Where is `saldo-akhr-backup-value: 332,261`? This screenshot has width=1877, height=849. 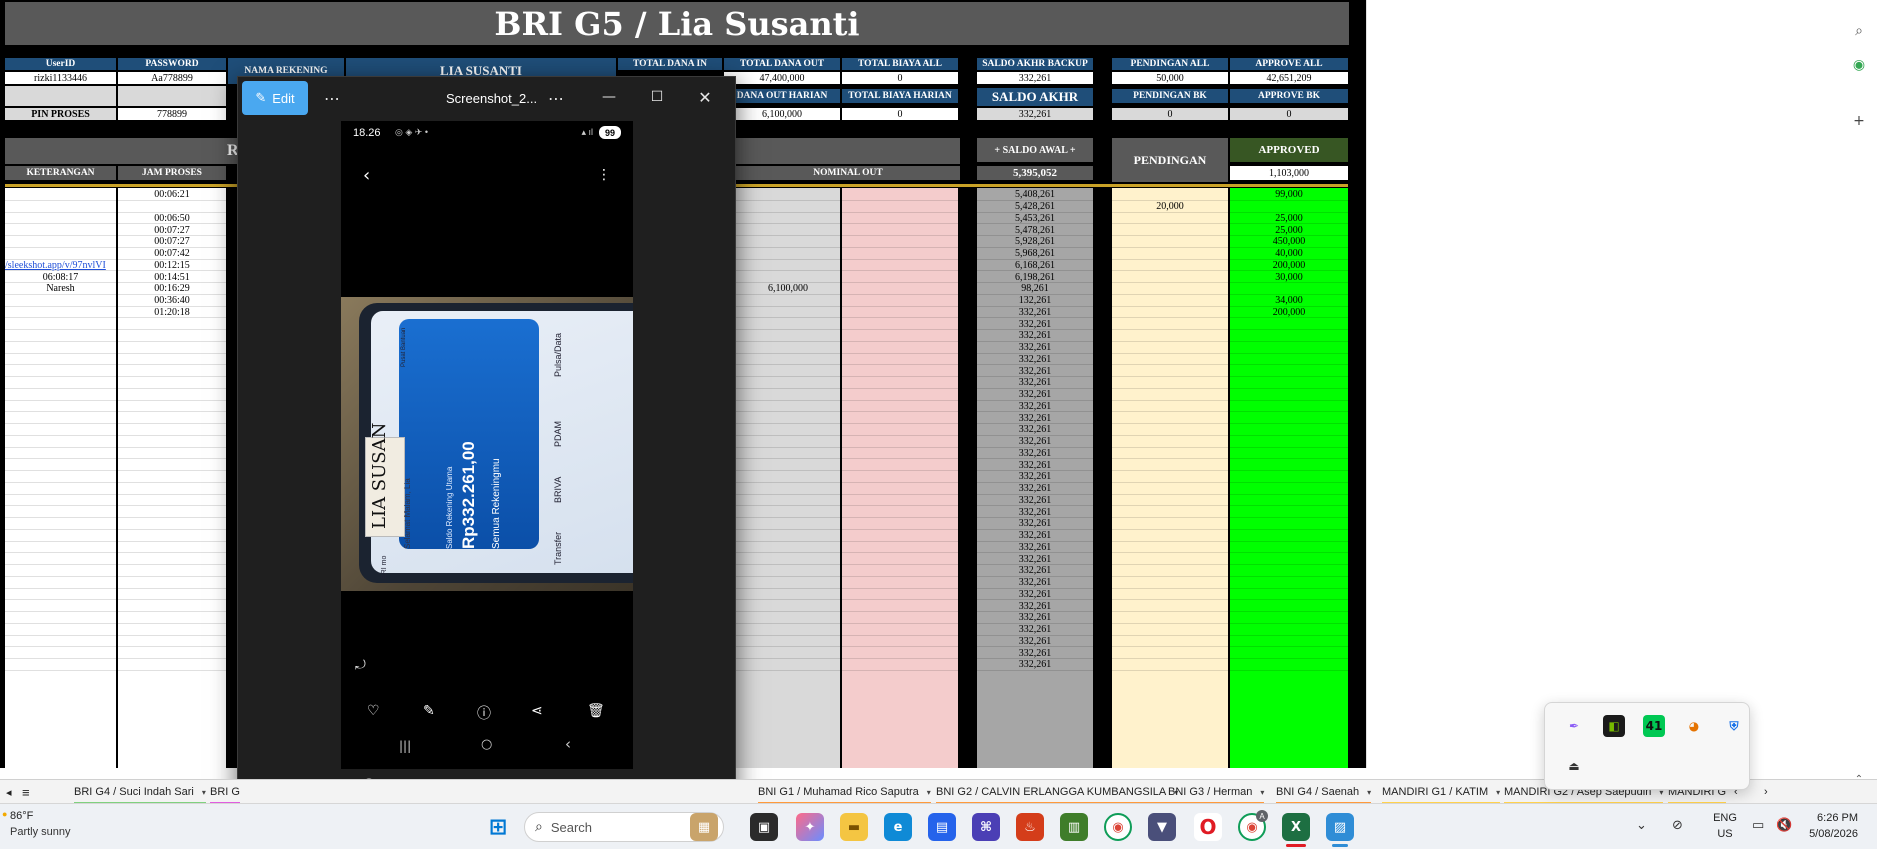 saldo-akhr-backup-value: 332,261 is located at coordinates (1035, 78).